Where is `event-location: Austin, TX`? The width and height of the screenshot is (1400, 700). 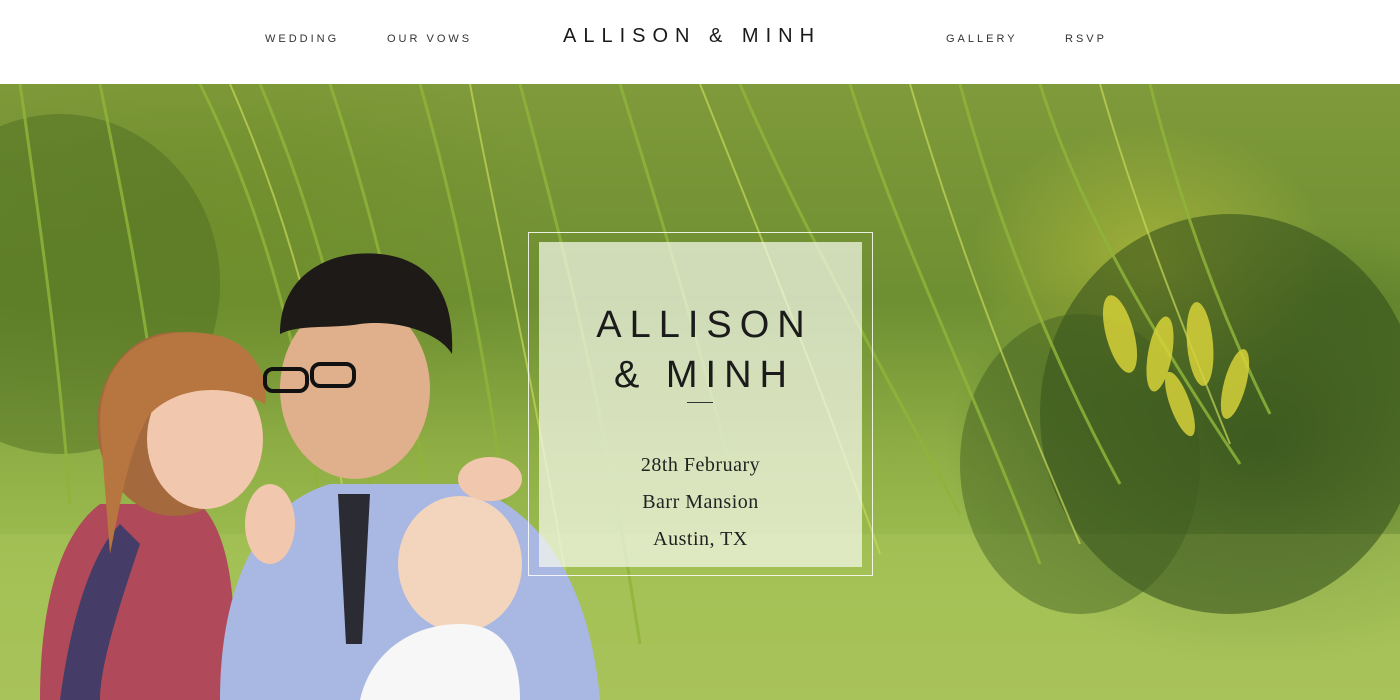
event-location: Austin, TX is located at coordinates (700, 539).